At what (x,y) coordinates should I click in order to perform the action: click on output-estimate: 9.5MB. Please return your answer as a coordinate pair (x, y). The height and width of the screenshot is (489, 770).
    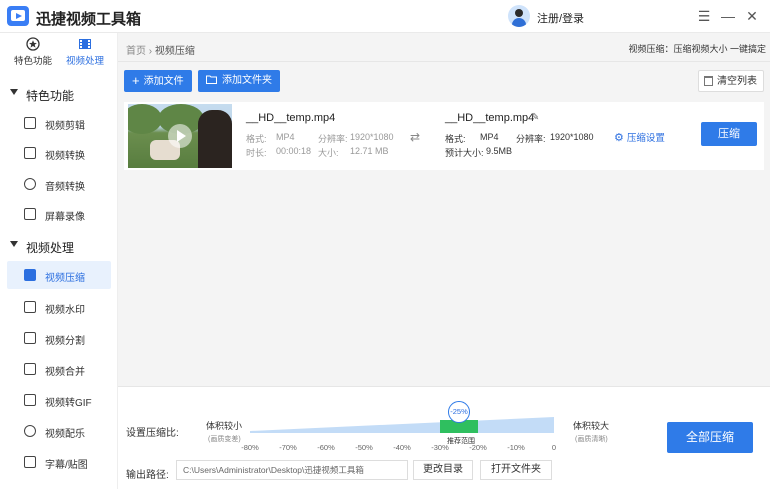
    Looking at the image, I should click on (499, 151).